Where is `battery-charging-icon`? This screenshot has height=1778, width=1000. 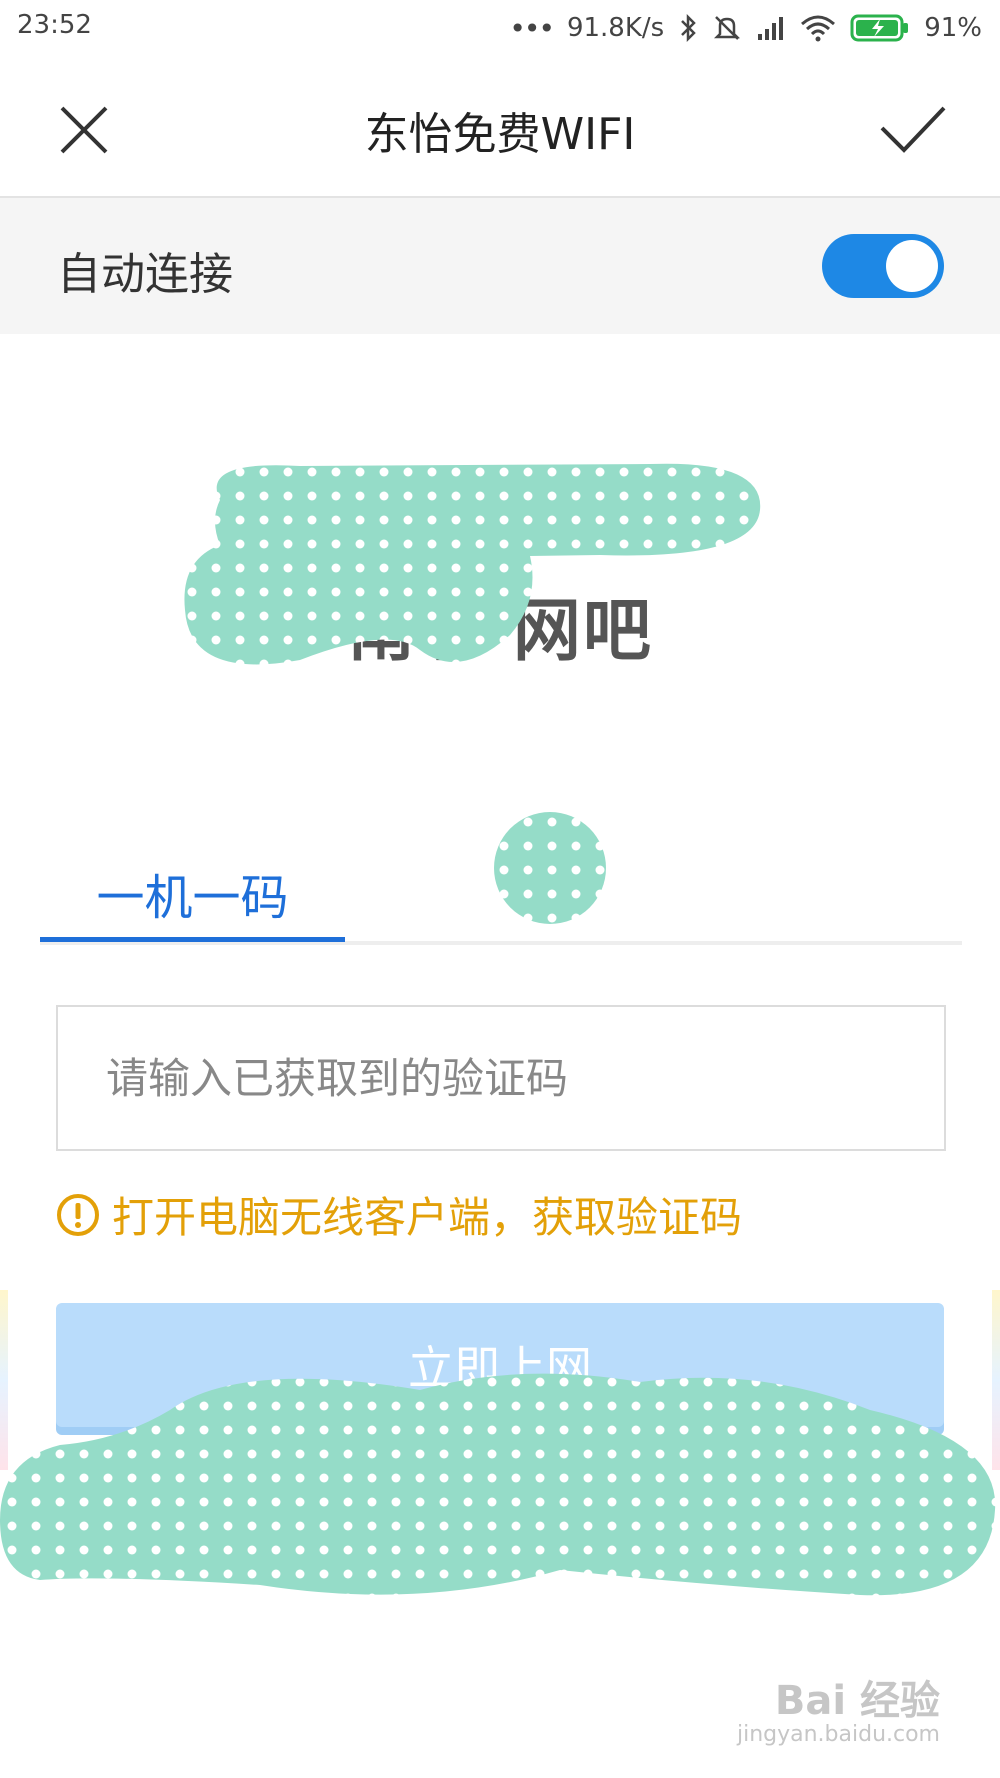
battery-charging-icon is located at coordinates (879, 28).